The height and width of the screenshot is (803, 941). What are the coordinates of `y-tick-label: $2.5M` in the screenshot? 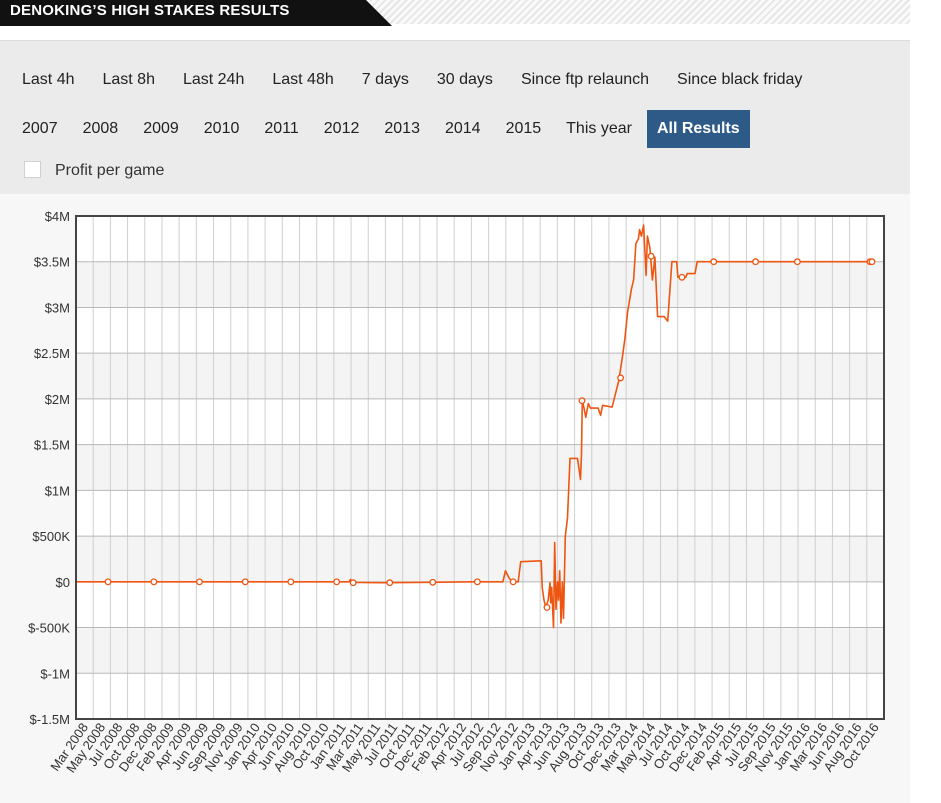 It's located at (52, 353).